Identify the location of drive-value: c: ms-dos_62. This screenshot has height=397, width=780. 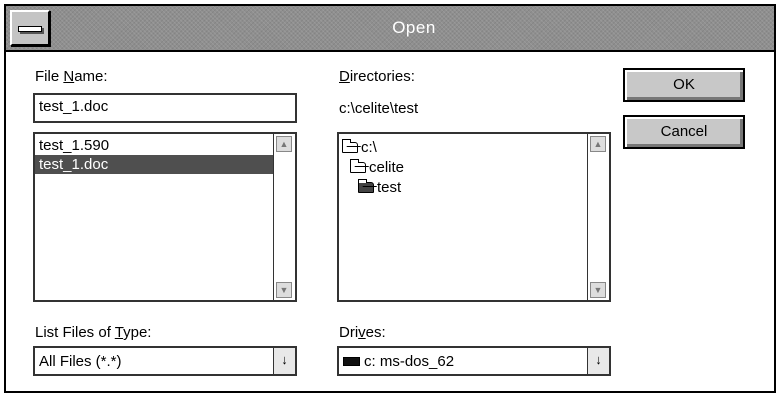
(463, 361).